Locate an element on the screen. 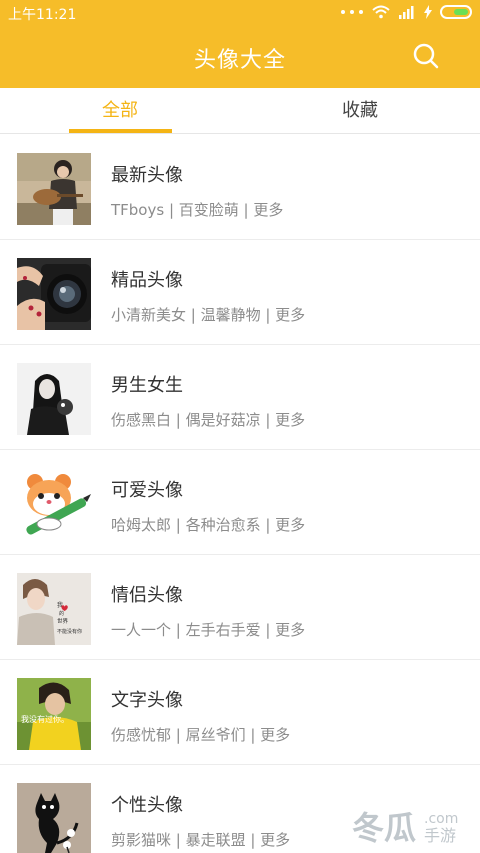  item-subtitle: 小清新美女 | 温馨静物 | 更多 is located at coordinates (208, 315).